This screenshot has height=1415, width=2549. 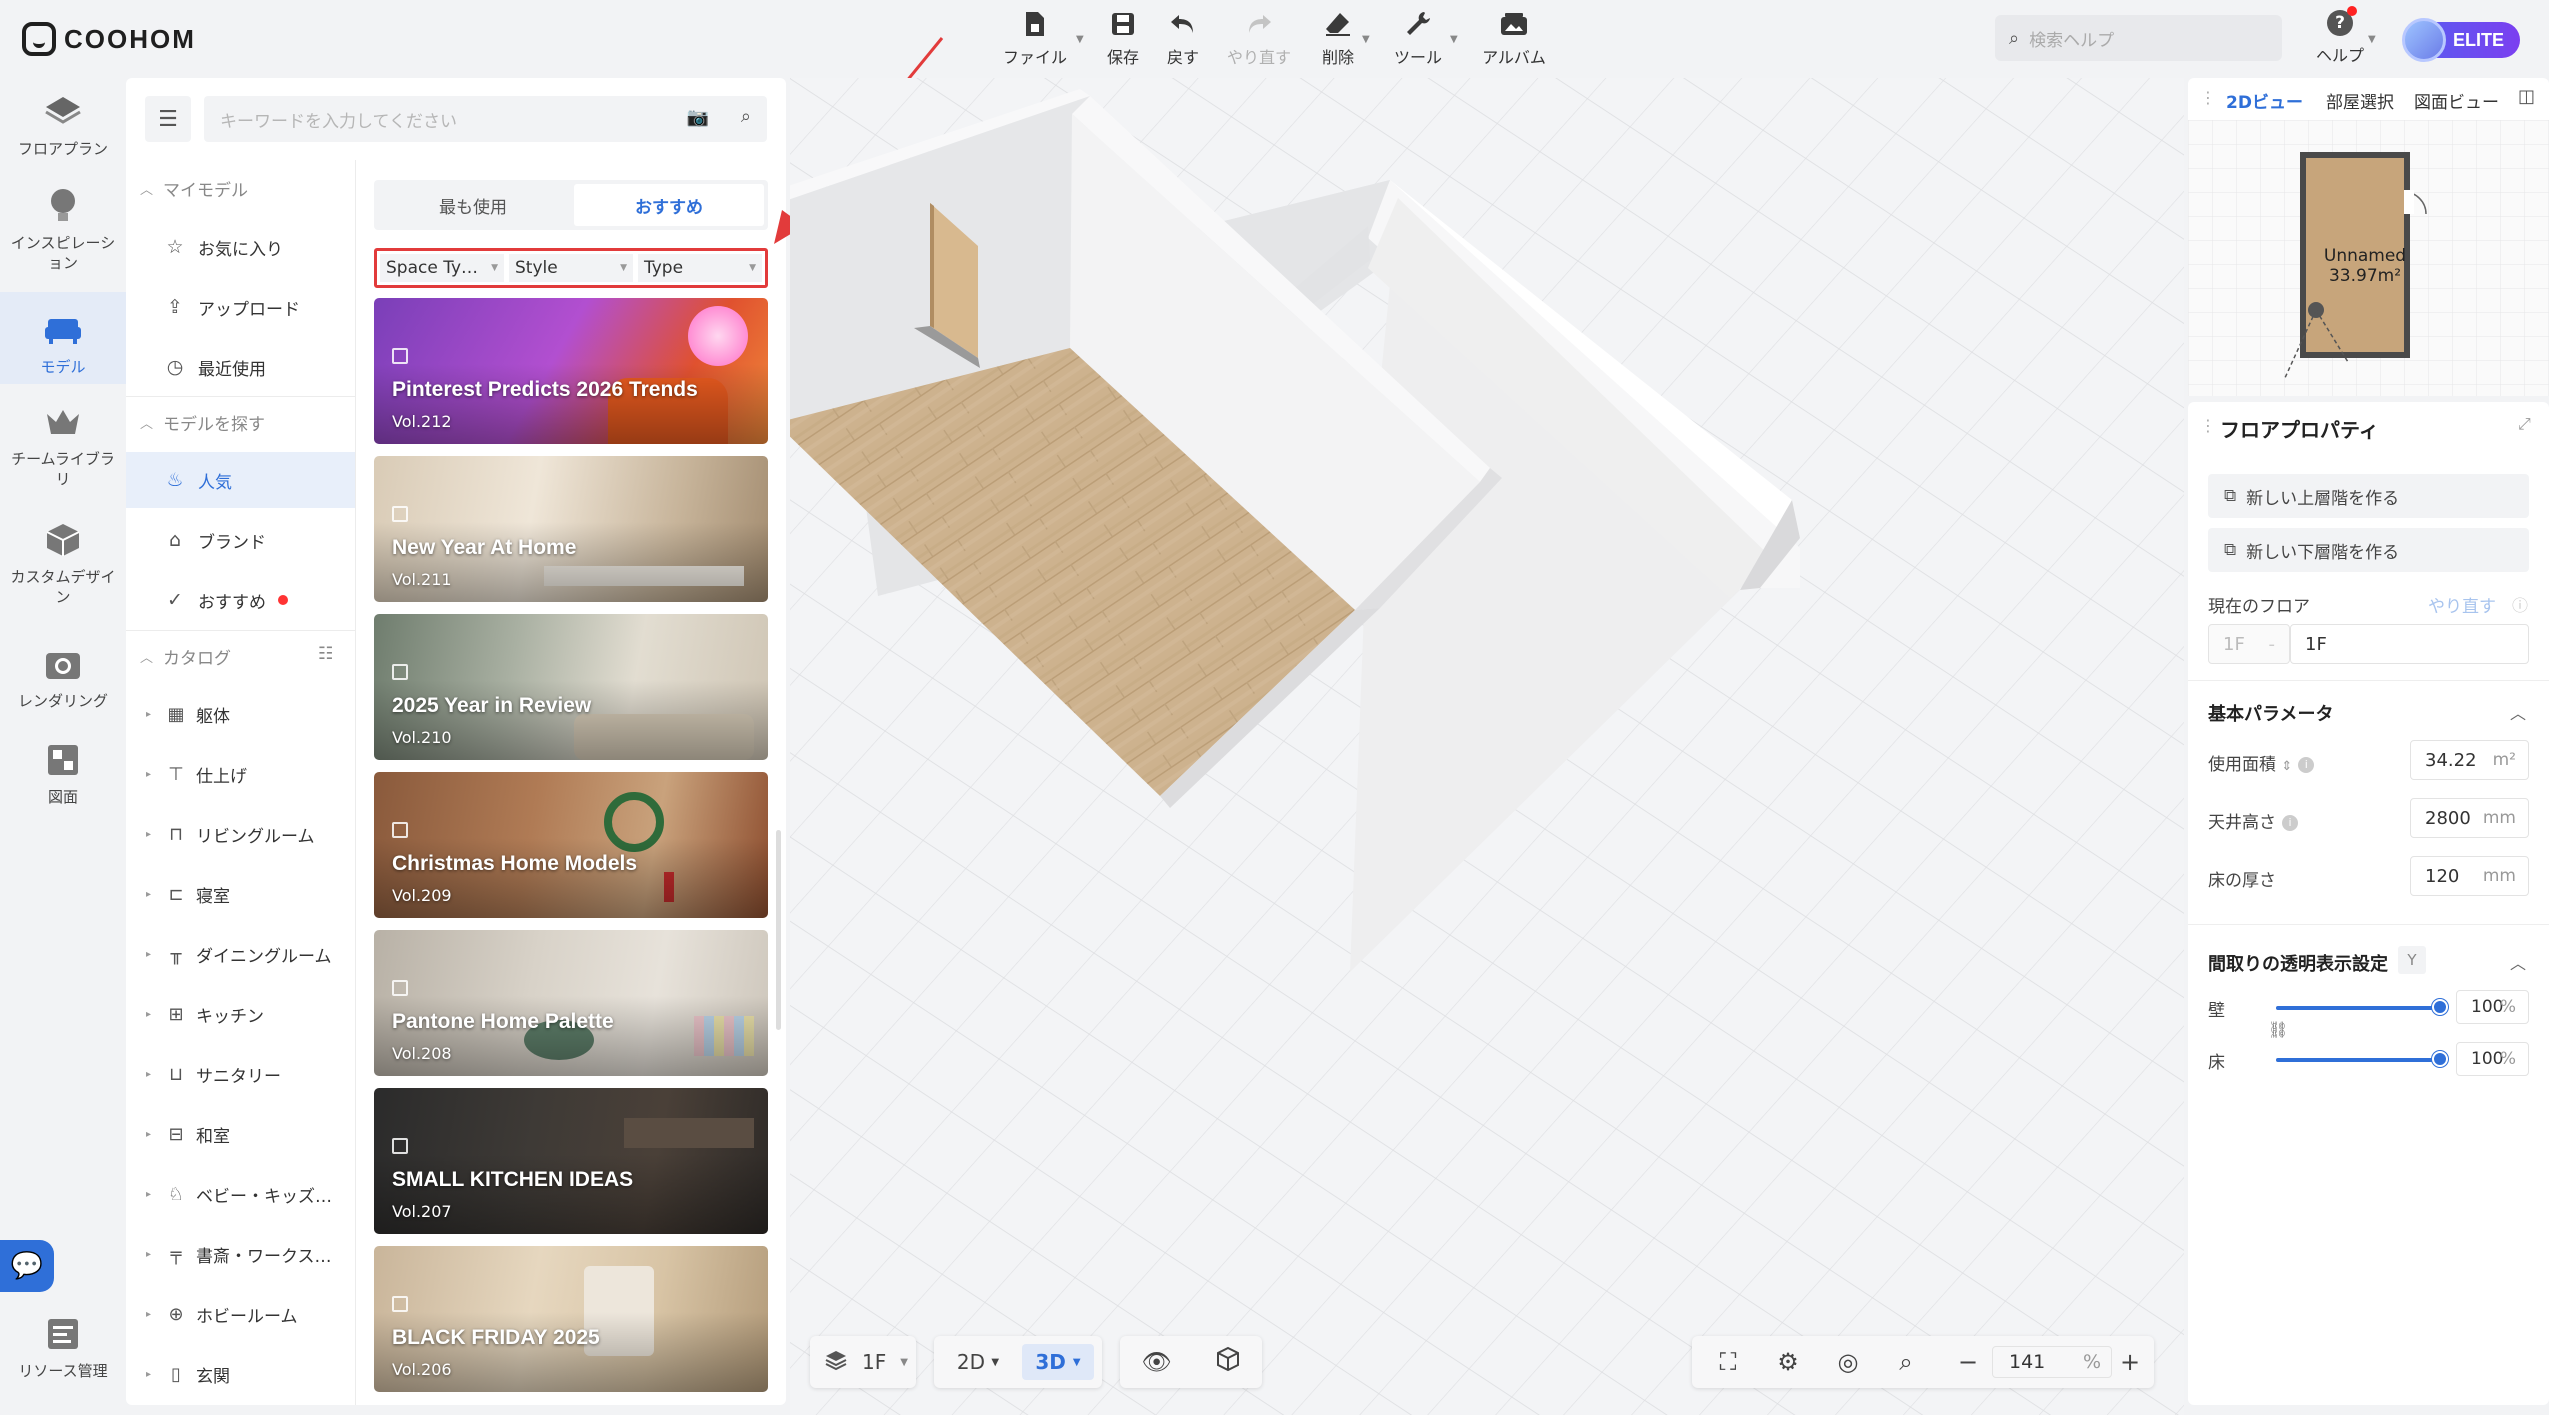 What do you see at coordinates (185, 656) in the screenshot?
I see `catalog-section: ︿ カタログ` at bounding box center [185, 656].